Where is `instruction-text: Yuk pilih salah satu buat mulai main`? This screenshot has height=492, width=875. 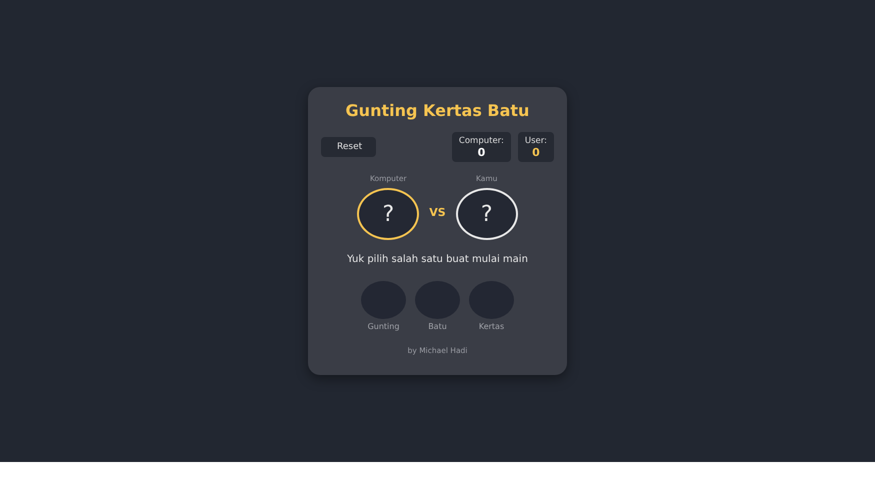
instruction-text: Yuk pilih salah satu buat mulai main is located at coordinates (437, 259).